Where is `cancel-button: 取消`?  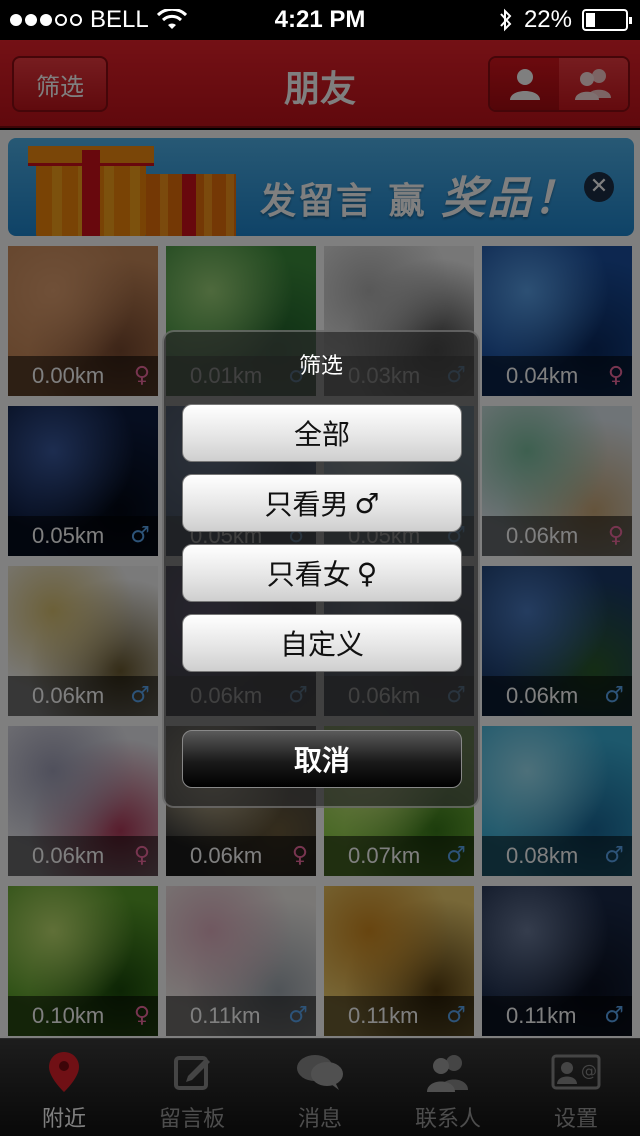 cancel-button: 取消 is located at coordinates (322, 759).